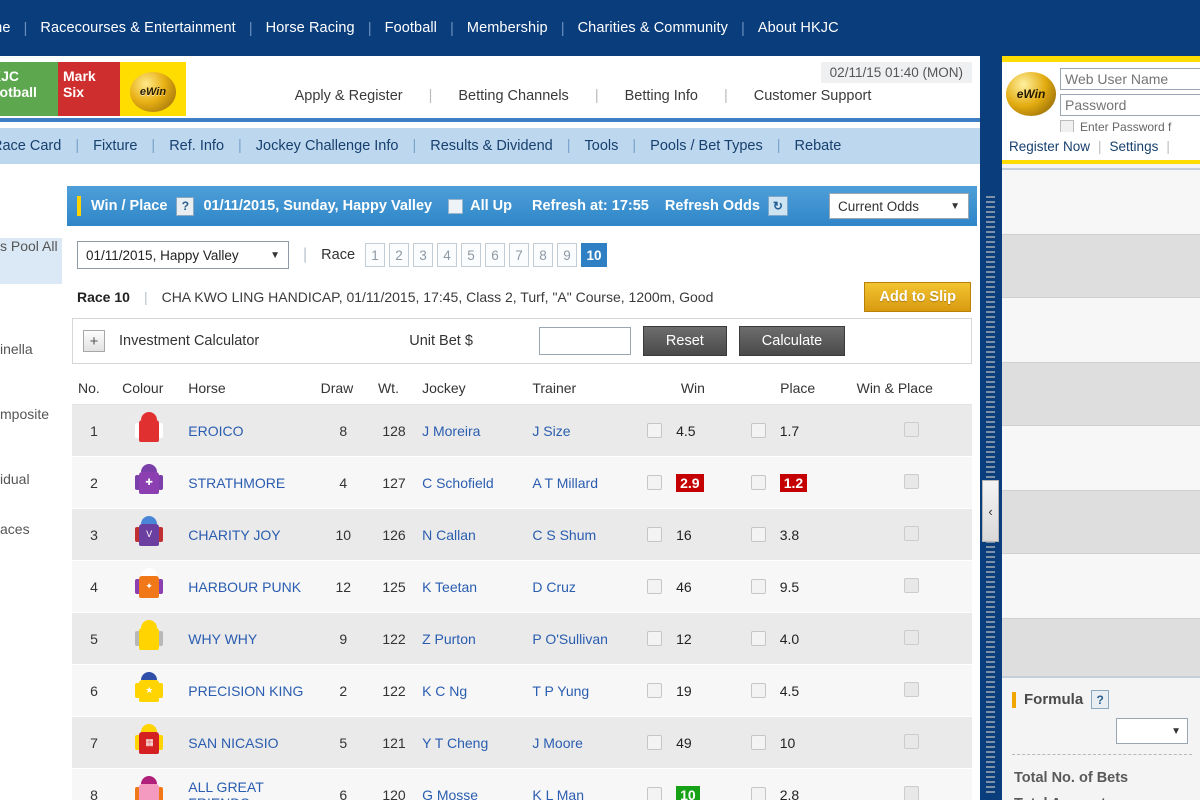 The width and height of the screenshot is (1200, 800). I want to click on horse-name-link: STRATHMORE, so click(236, 483).